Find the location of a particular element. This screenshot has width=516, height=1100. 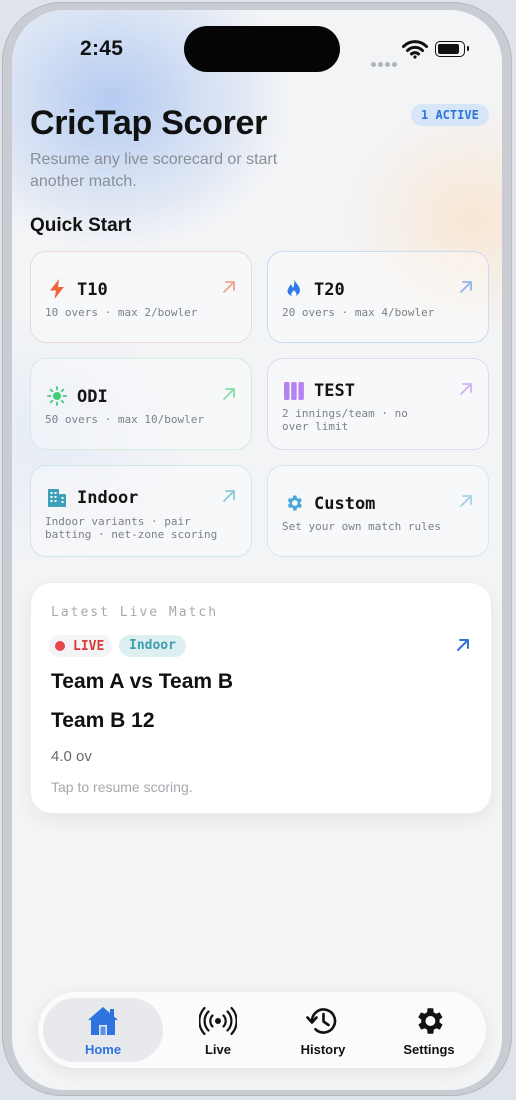

tab-label: Home is located at coordinates (103, 1049).